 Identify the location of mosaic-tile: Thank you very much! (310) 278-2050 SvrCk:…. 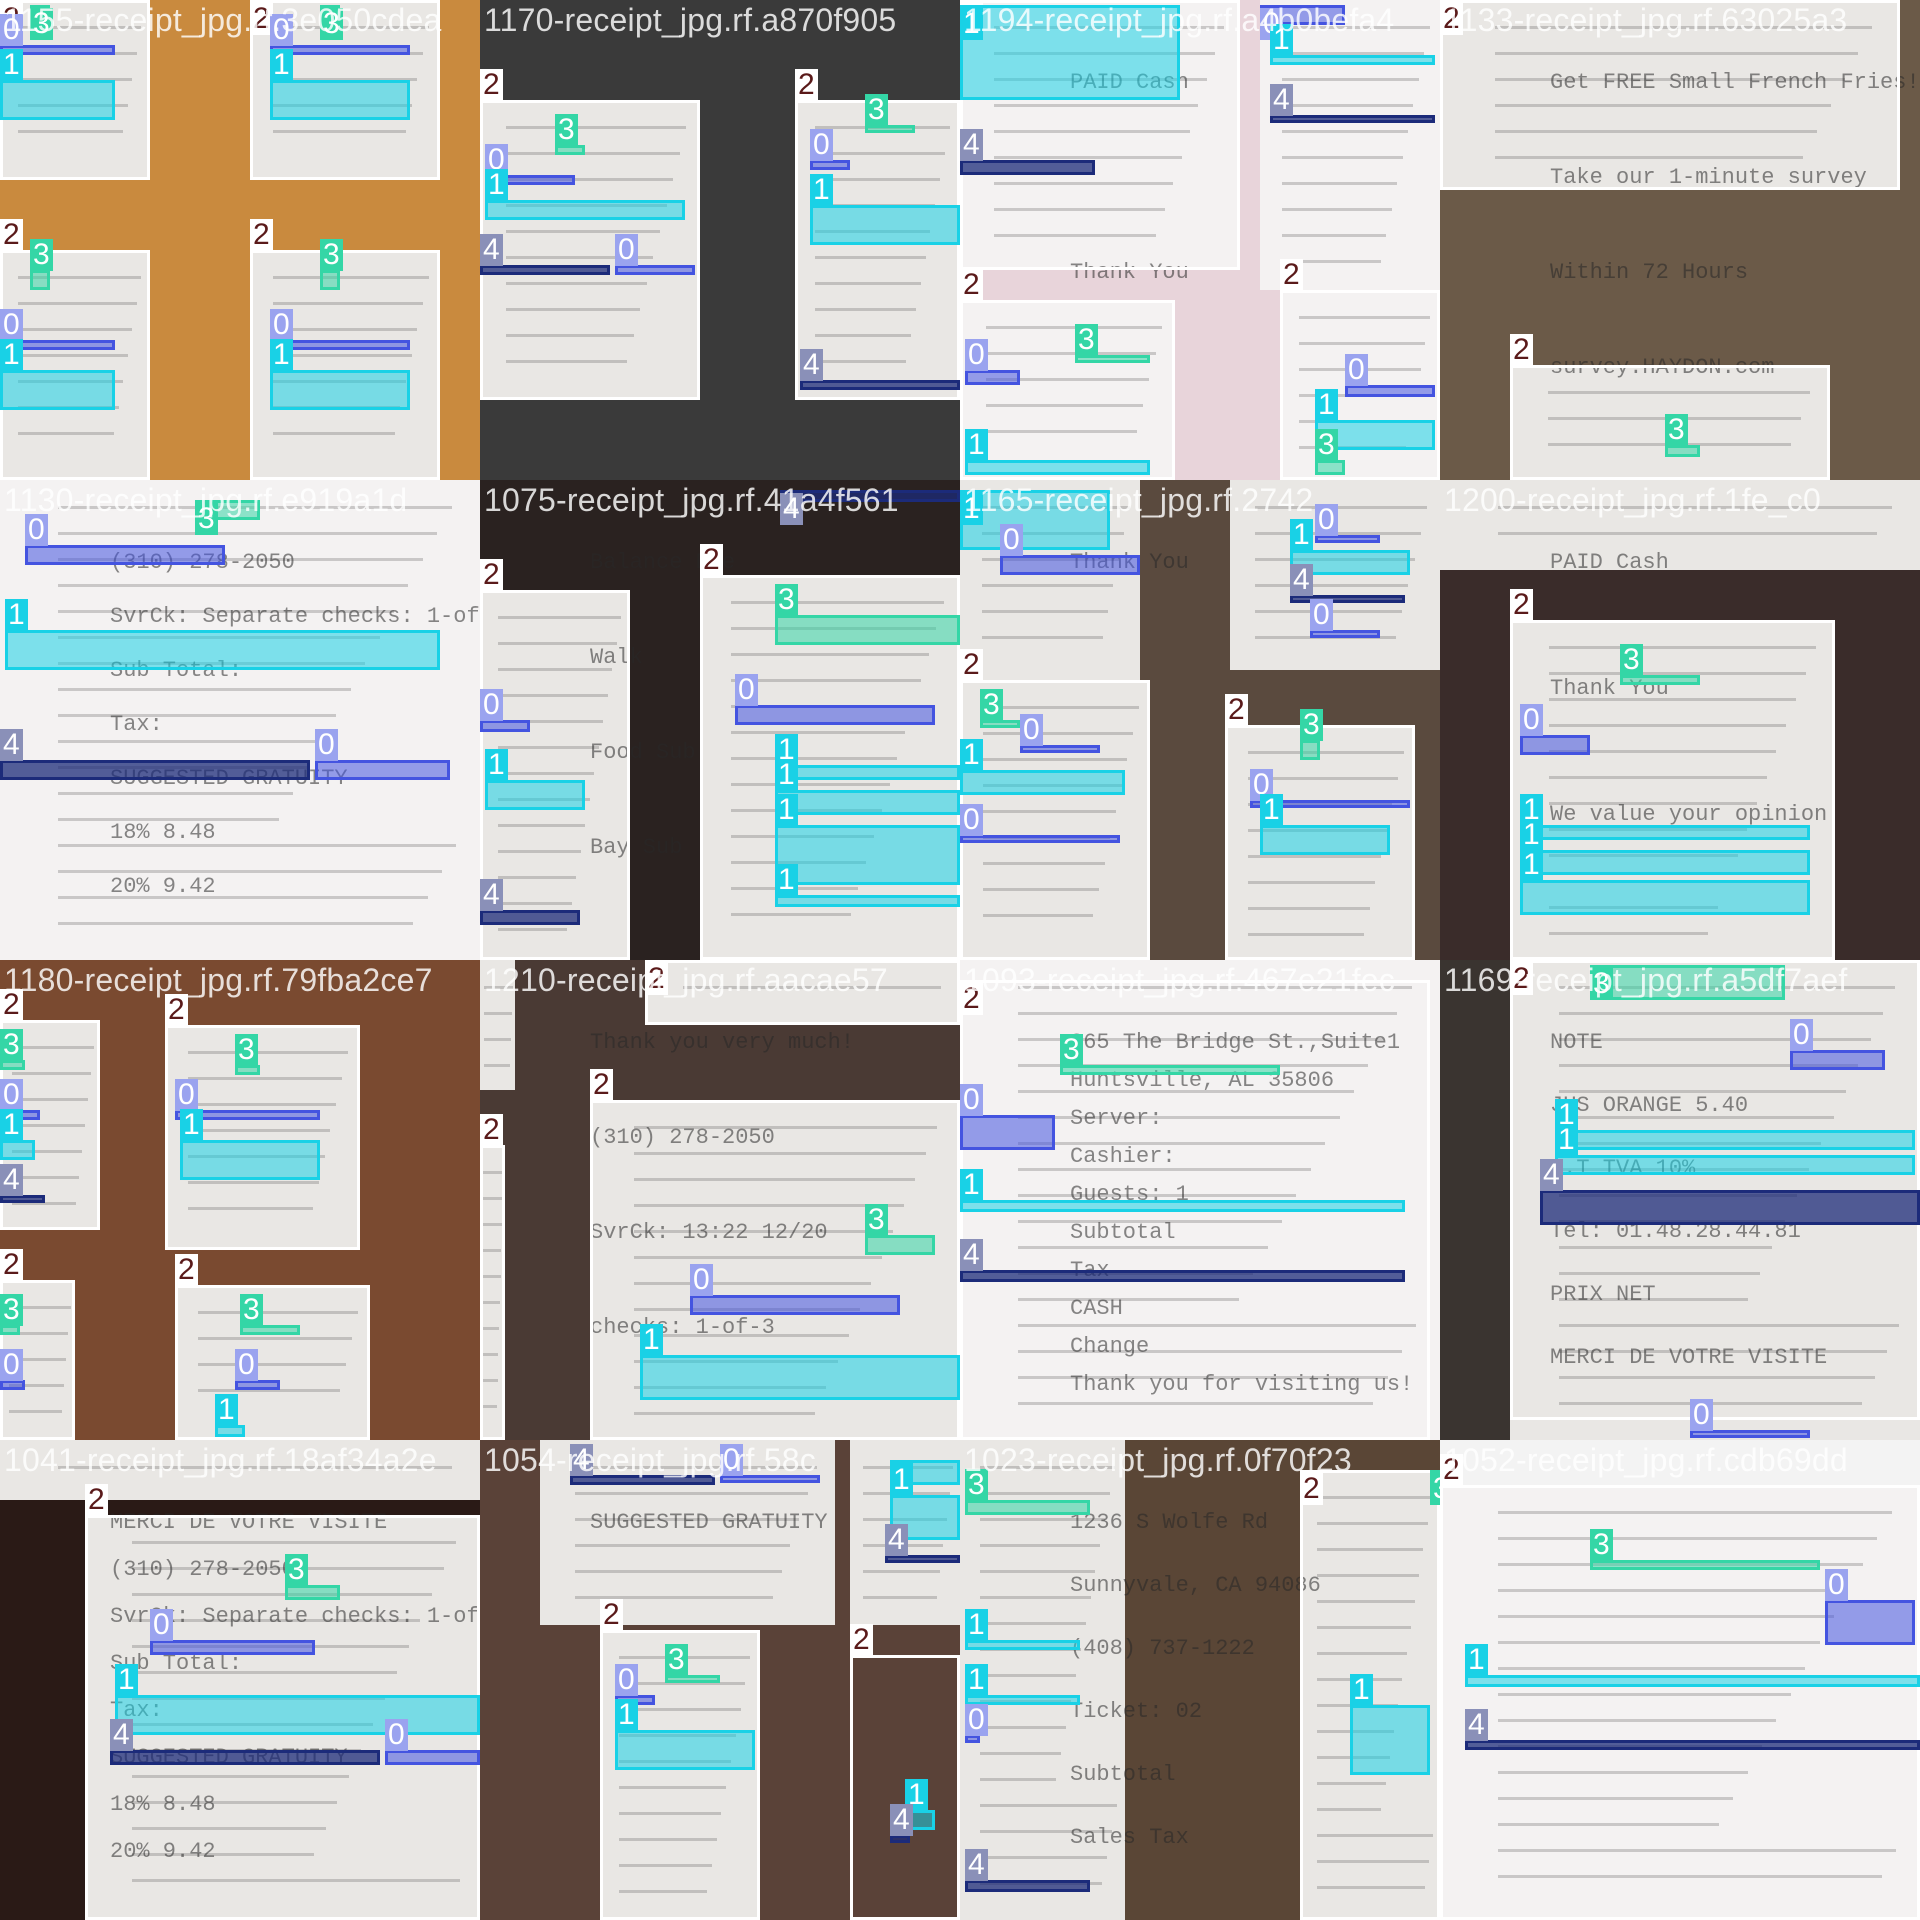
(720, 1200).